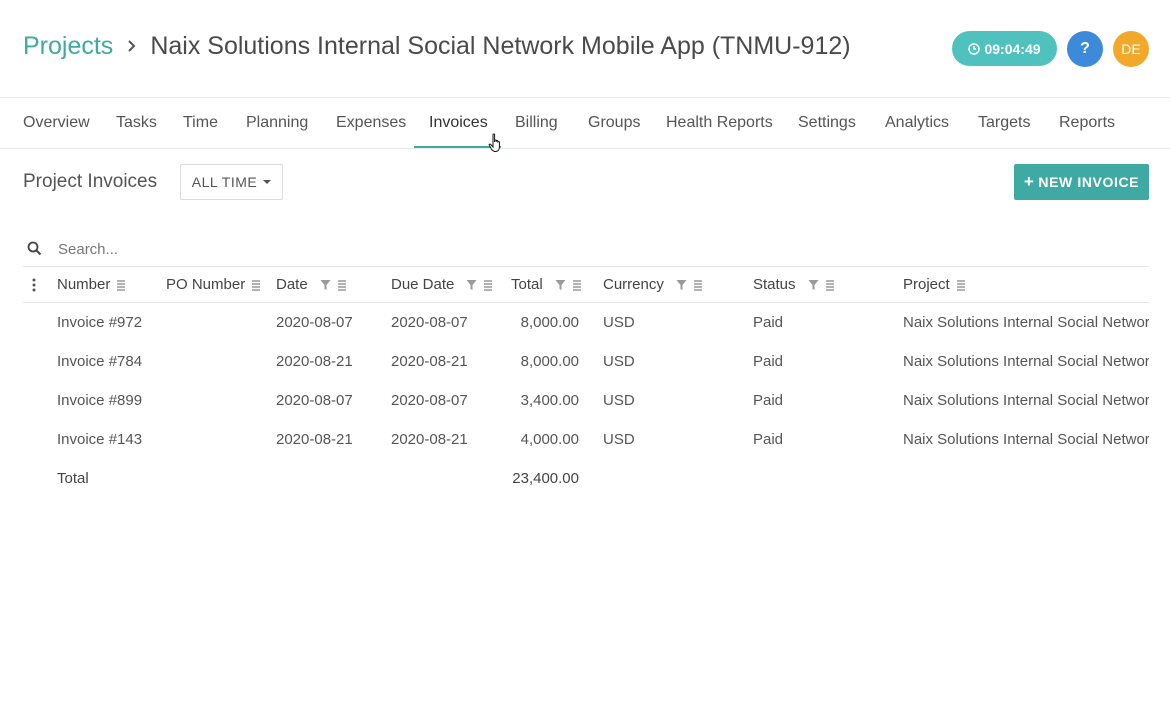 The width and height of the screenshot is (1170, 706). Describe the element at coordinates (277, 123) in the screenshot. I see `tab-planning: Planning` at that location.